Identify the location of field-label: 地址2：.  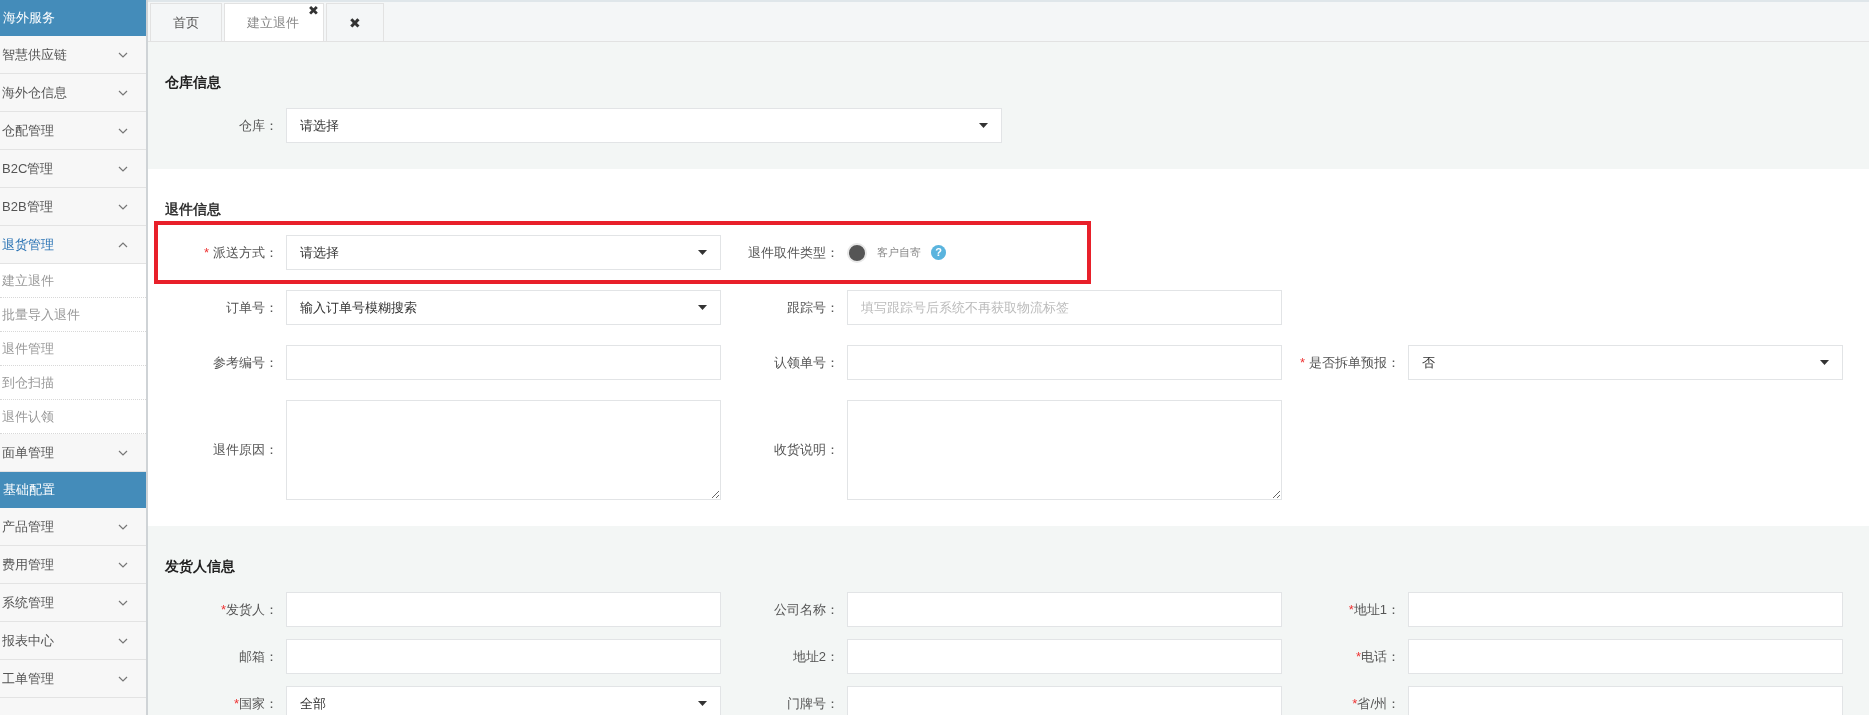
(815, 656).